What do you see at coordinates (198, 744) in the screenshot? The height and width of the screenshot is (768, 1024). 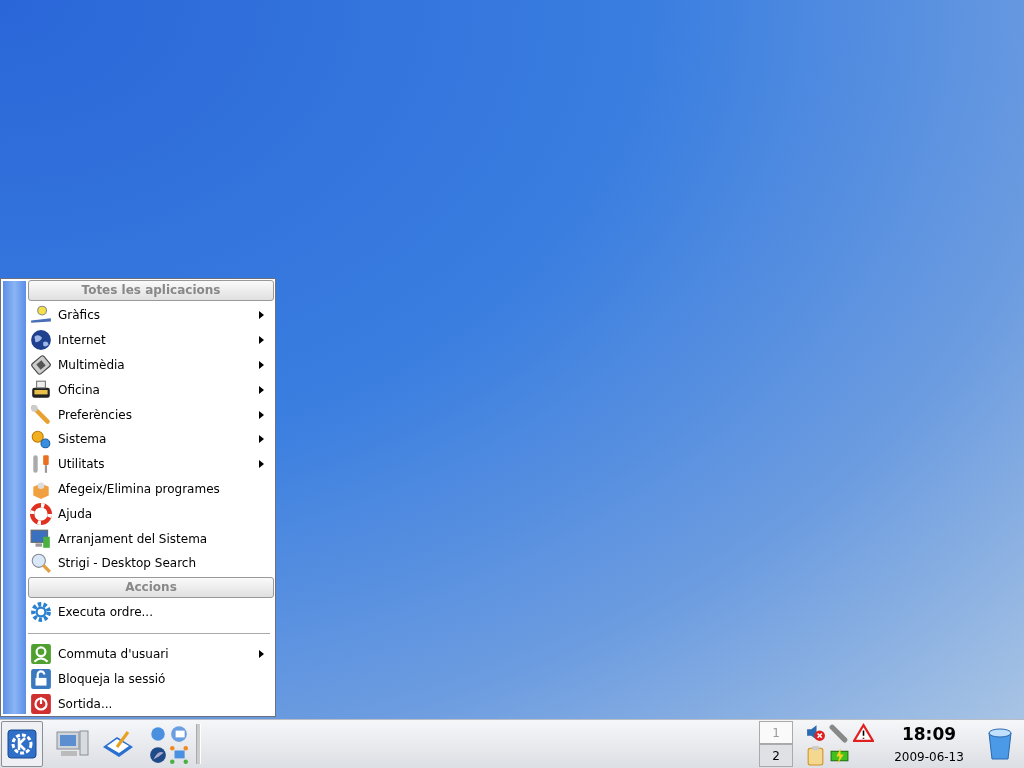 I see `panel-handle` at bounding box center [198, 744].